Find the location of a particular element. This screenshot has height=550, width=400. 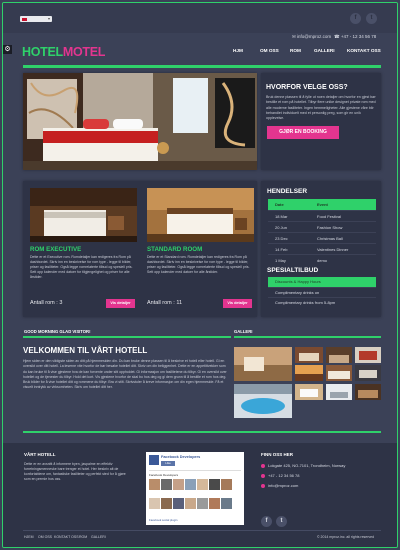

room-count: Antall rom : 3 is located at coordinates (46, 303).